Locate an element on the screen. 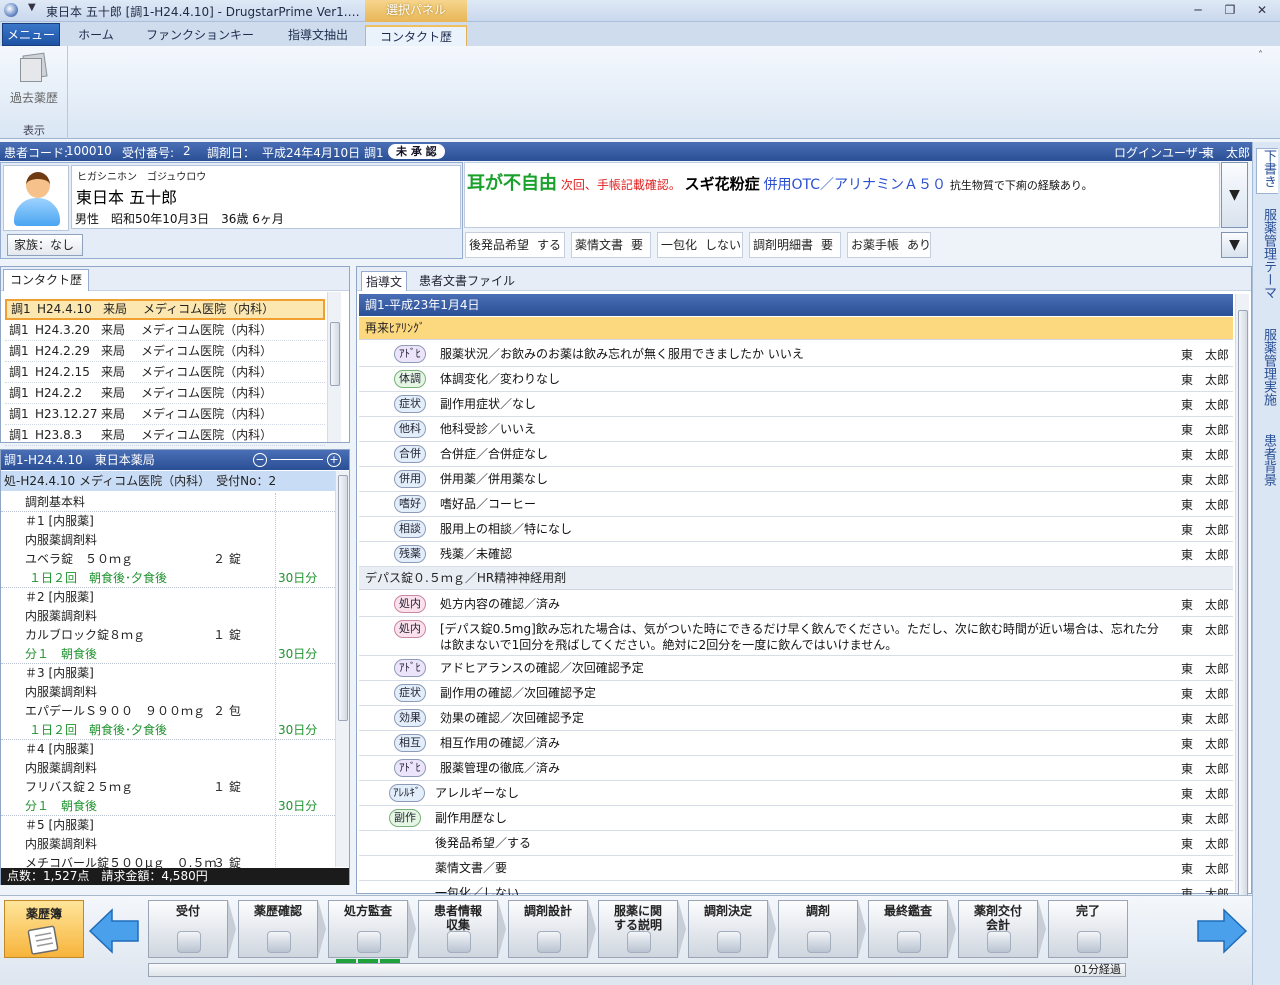 The width and height of the screenshot is (1280, 985). guidance-entry: 合併 合併症／合併症なし 東 太郎 is located at coordinates (796, 454).